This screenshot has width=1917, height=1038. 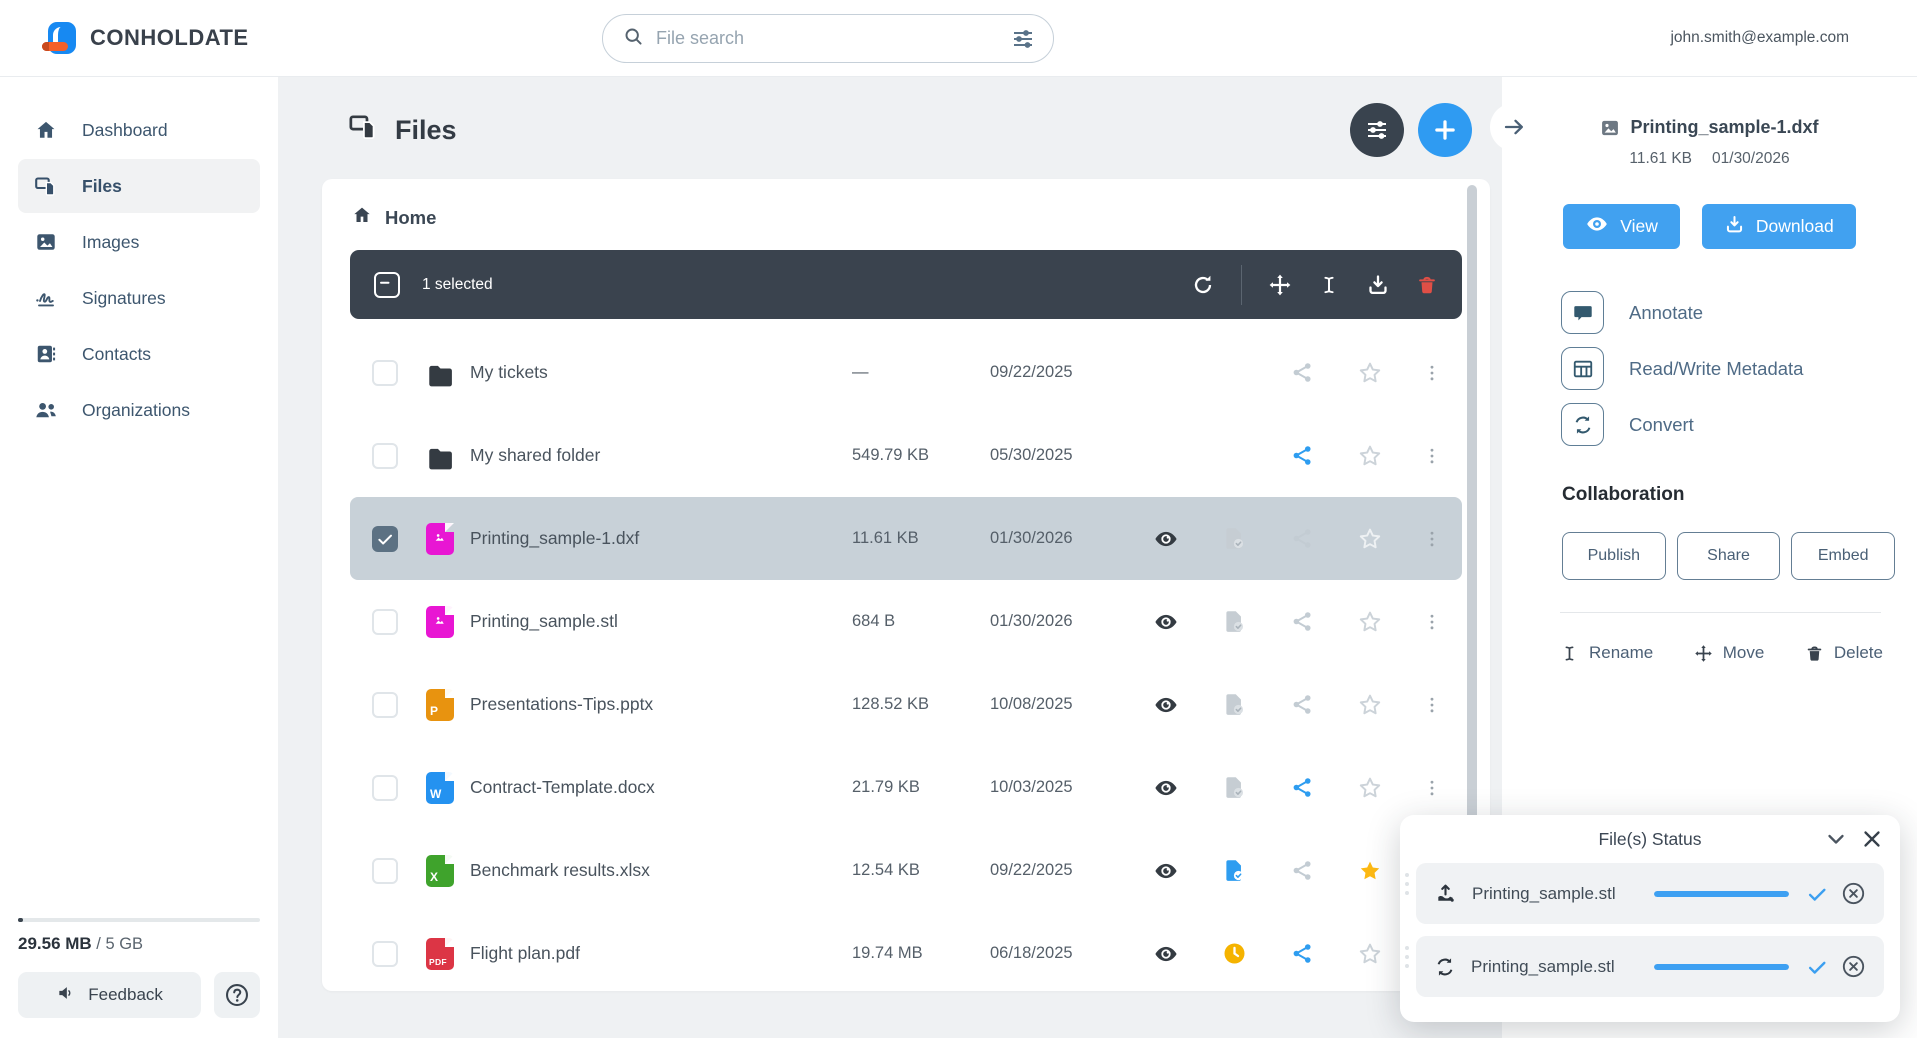 I want to click on sidebar-item-signatures: Signatures, so click(x=139, y=298).